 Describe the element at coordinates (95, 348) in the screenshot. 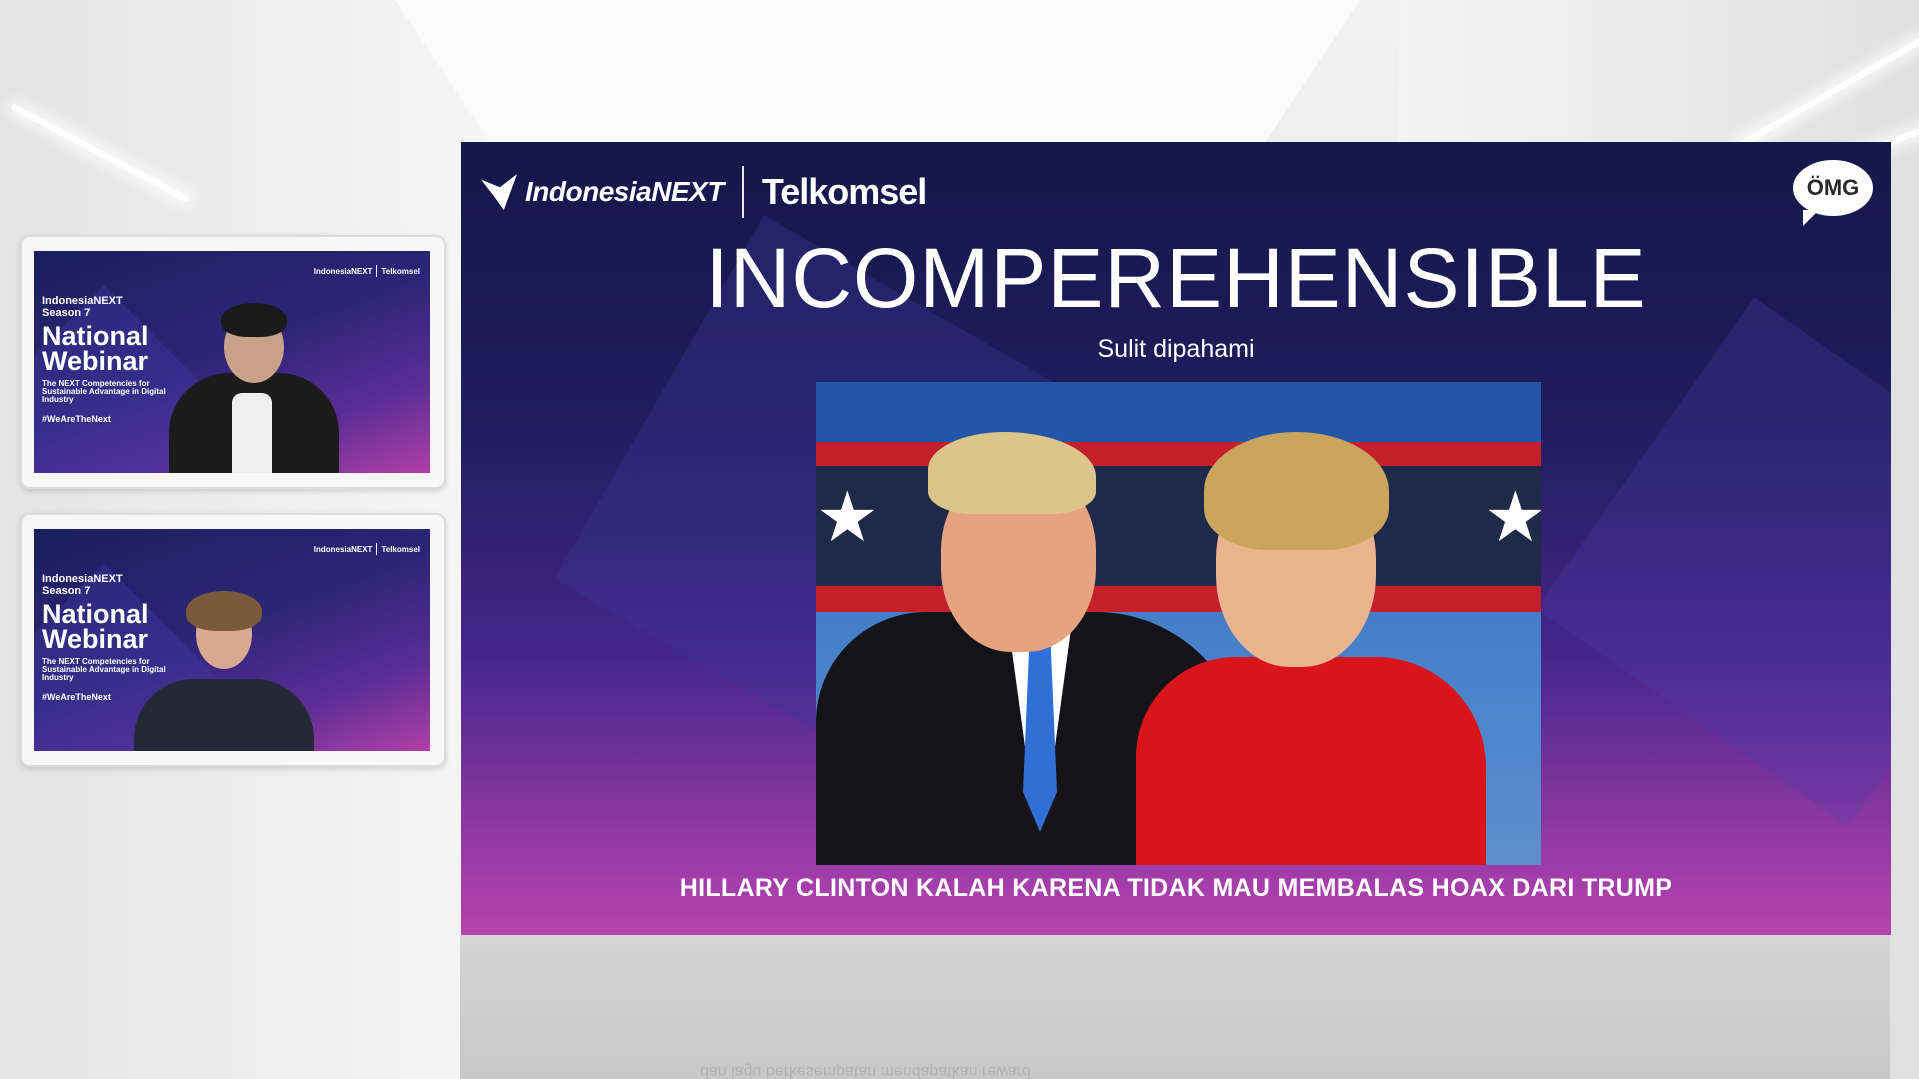

I see `webinar-title: National Webinar` at that location.